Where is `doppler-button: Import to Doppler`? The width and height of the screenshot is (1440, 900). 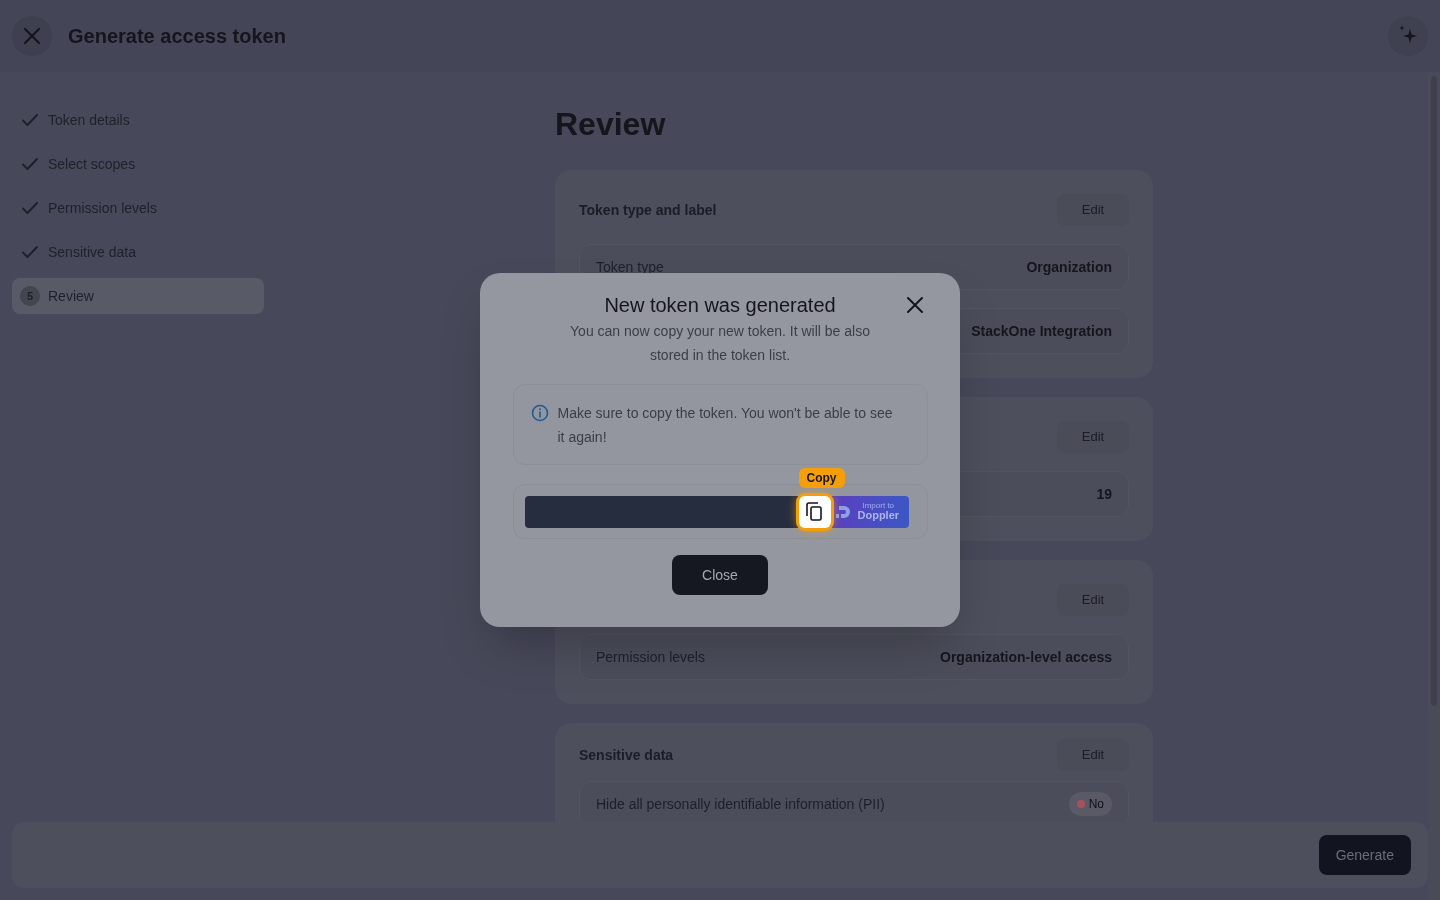
doppler-button: Import to Doppler is located at coordinates (869, 511).